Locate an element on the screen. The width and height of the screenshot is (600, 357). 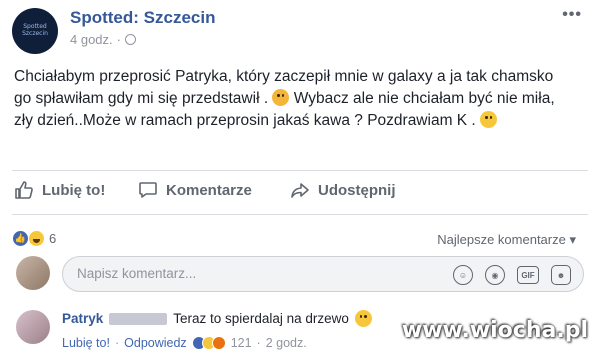
haha-reaction-icon is located at coordinates (36, 238).